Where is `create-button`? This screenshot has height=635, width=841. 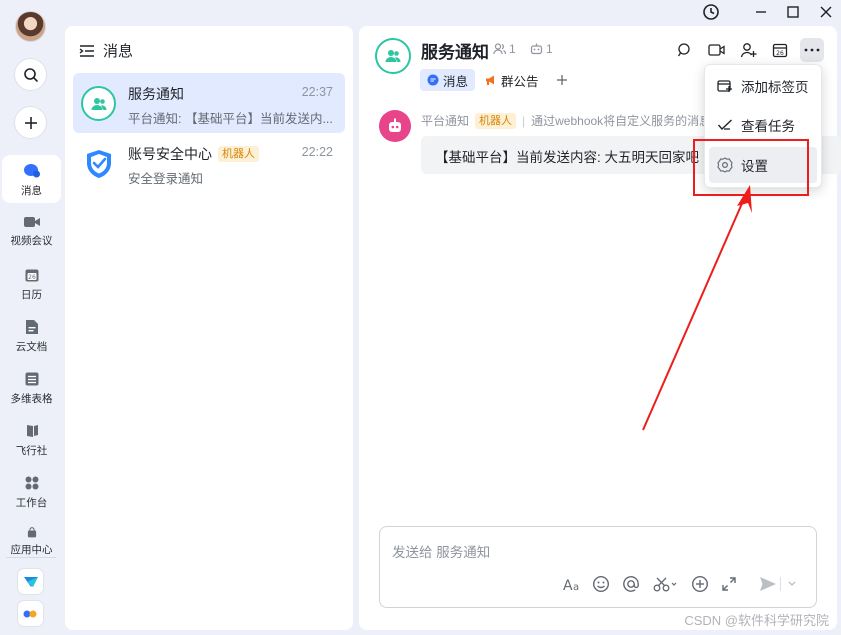 create-button is located at coordinates (30, 122).